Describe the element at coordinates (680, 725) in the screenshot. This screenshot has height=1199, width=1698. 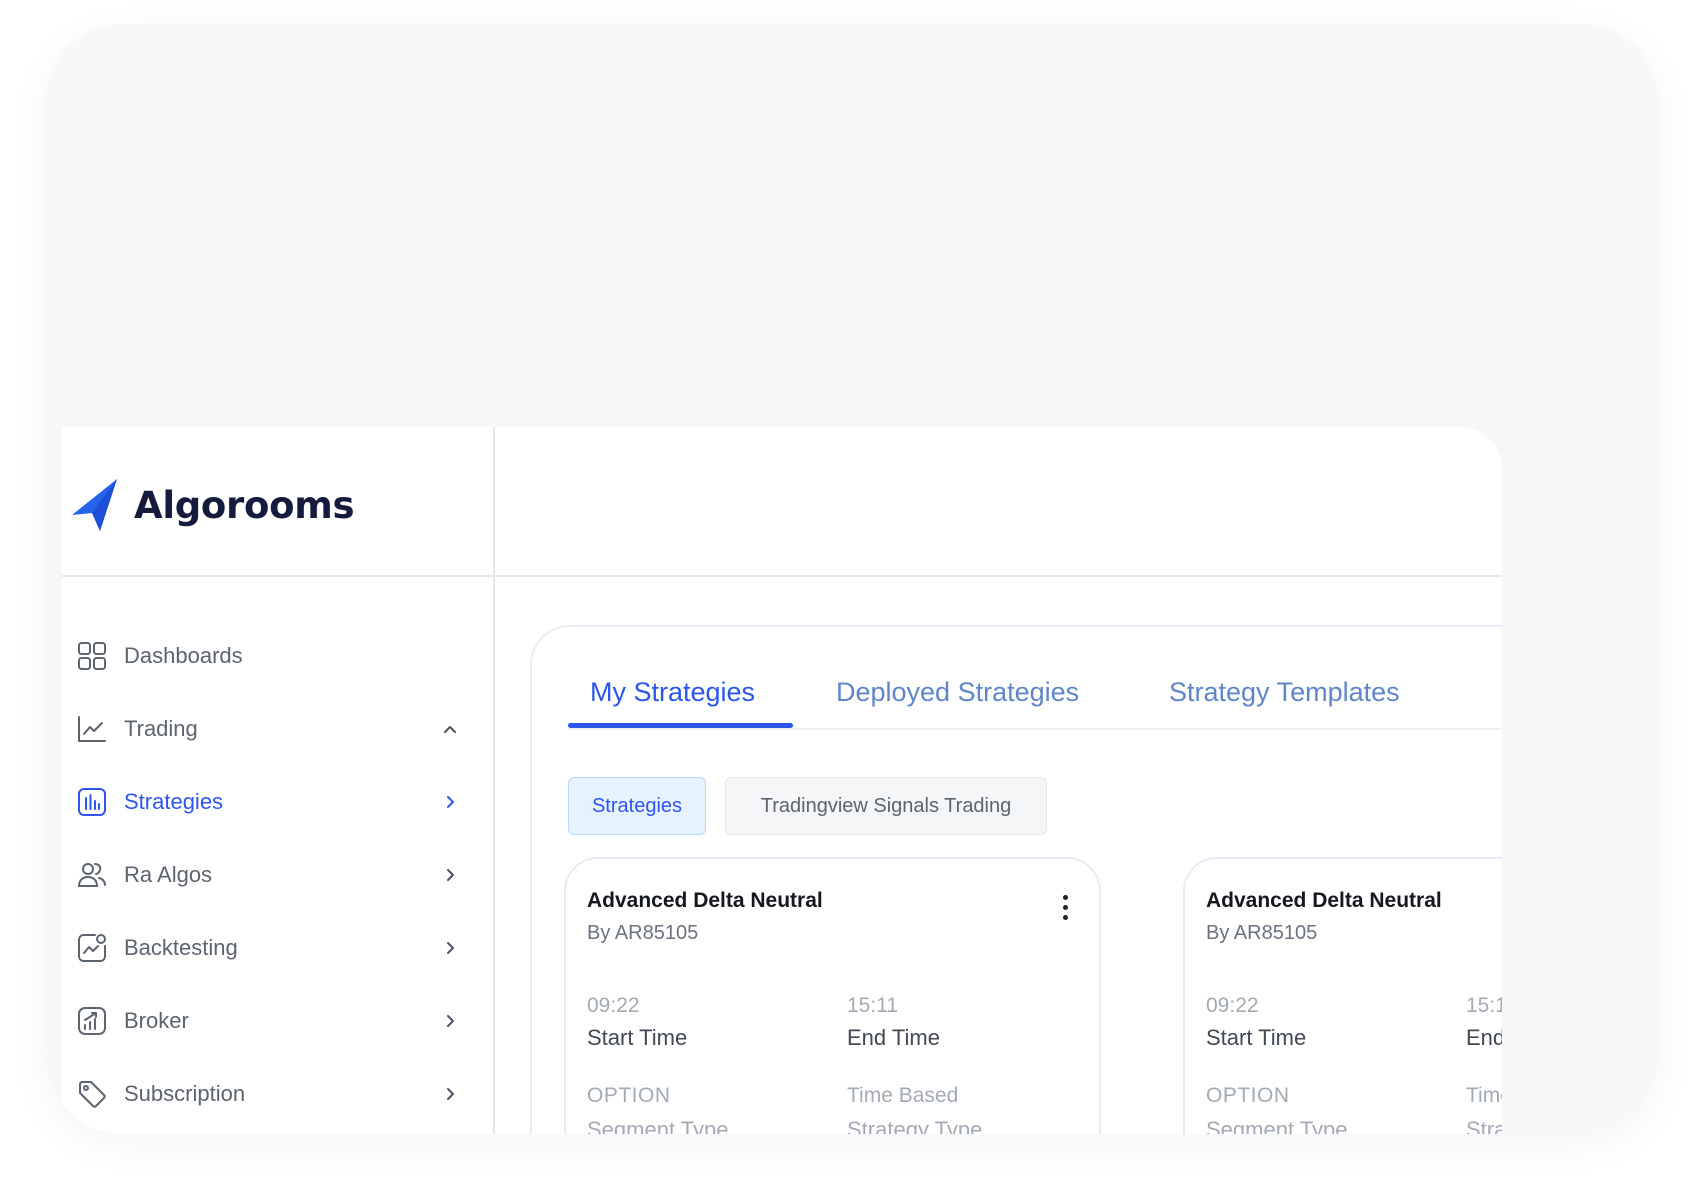
I see `active-tab-indicator` at that location.